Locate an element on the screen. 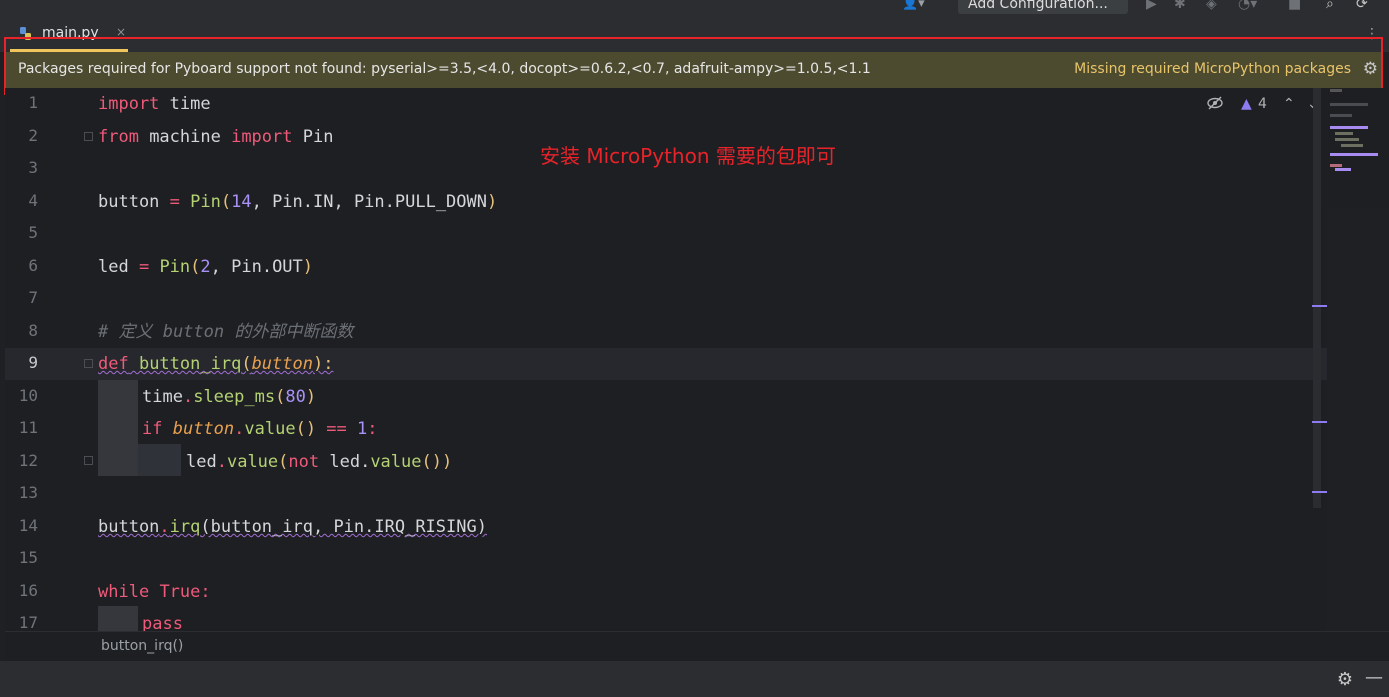  code-line: led.value(not led.value()) is located at coordinates (319, 462).